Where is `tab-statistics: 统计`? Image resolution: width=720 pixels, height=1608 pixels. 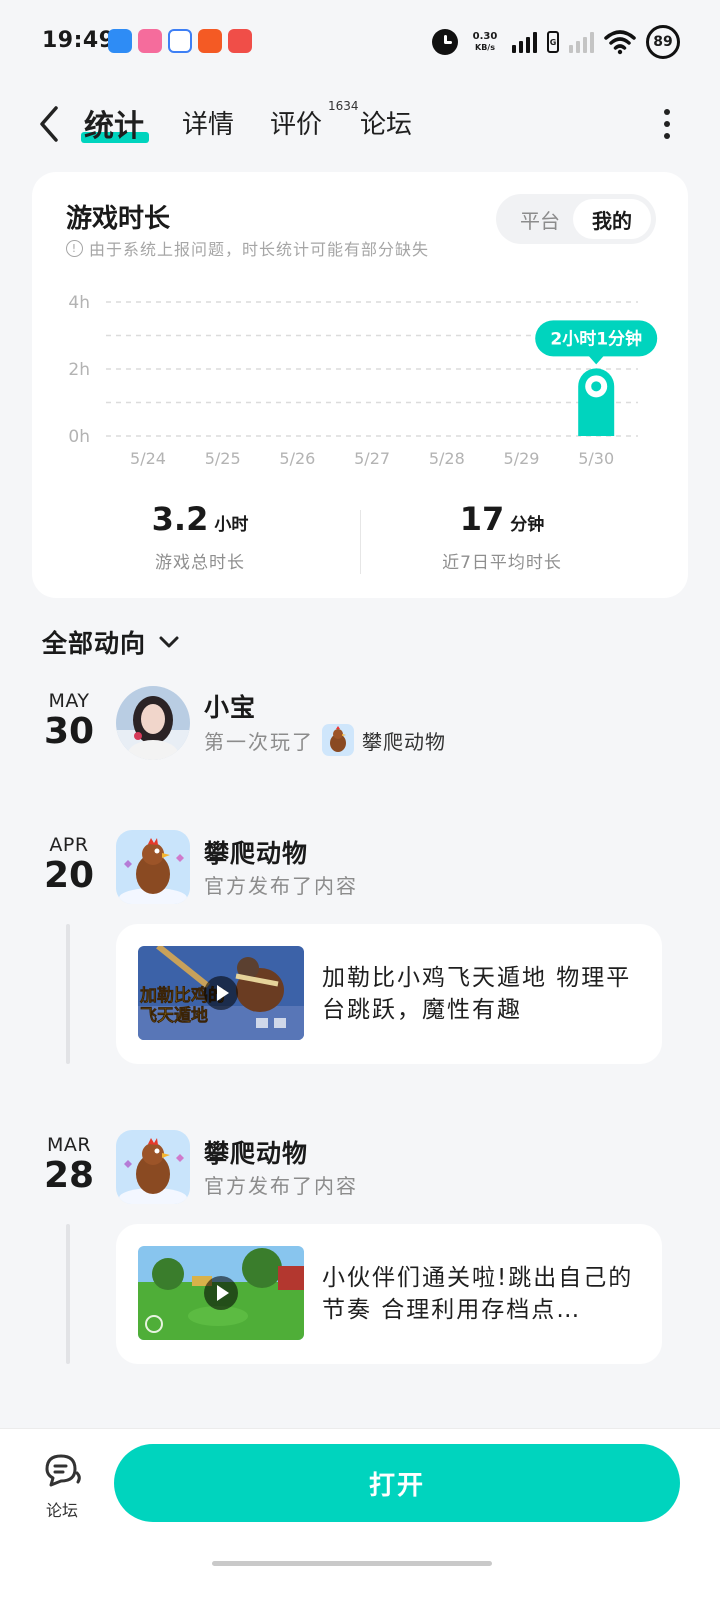 tab-statistics: 统计 is located at coordinates (114, 123).